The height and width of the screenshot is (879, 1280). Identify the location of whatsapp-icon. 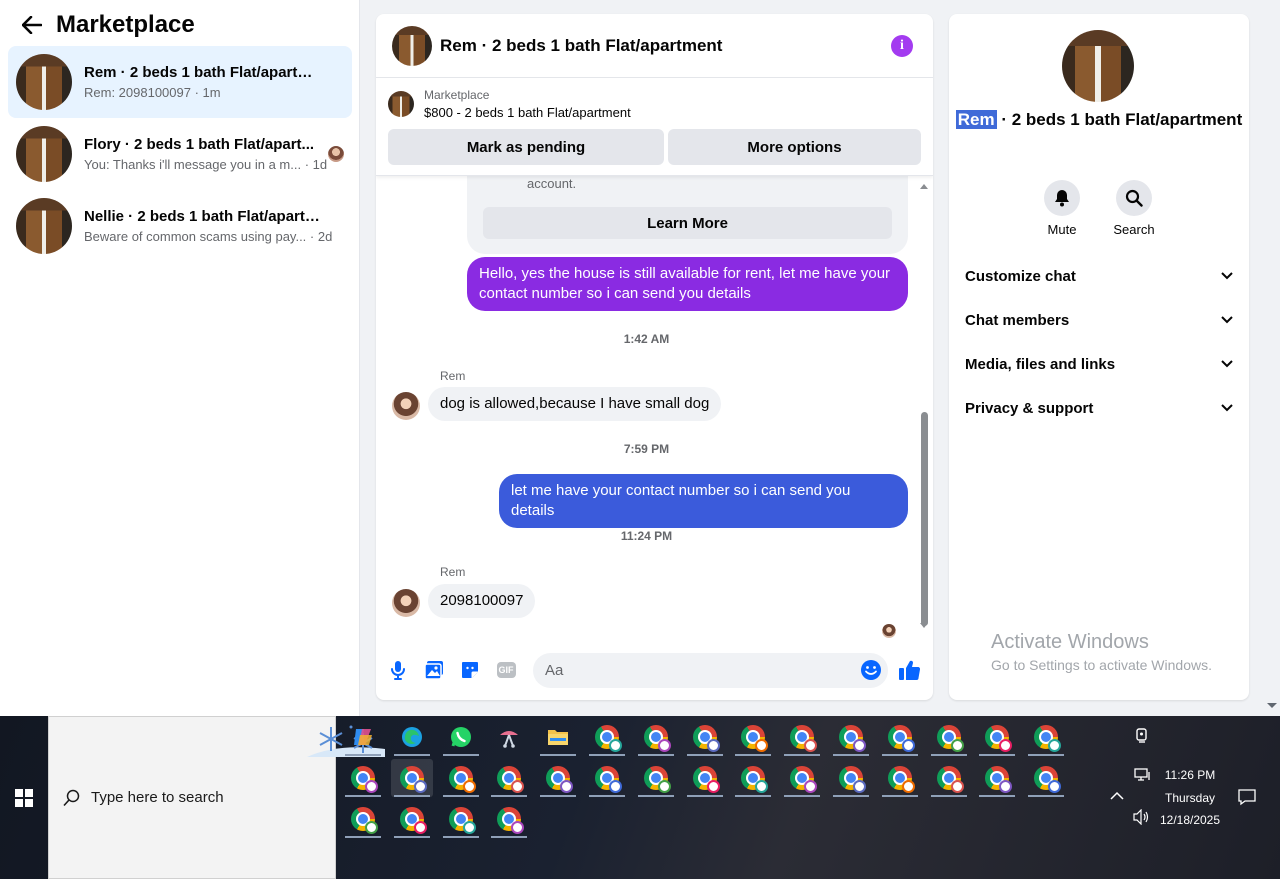
(461, 737).